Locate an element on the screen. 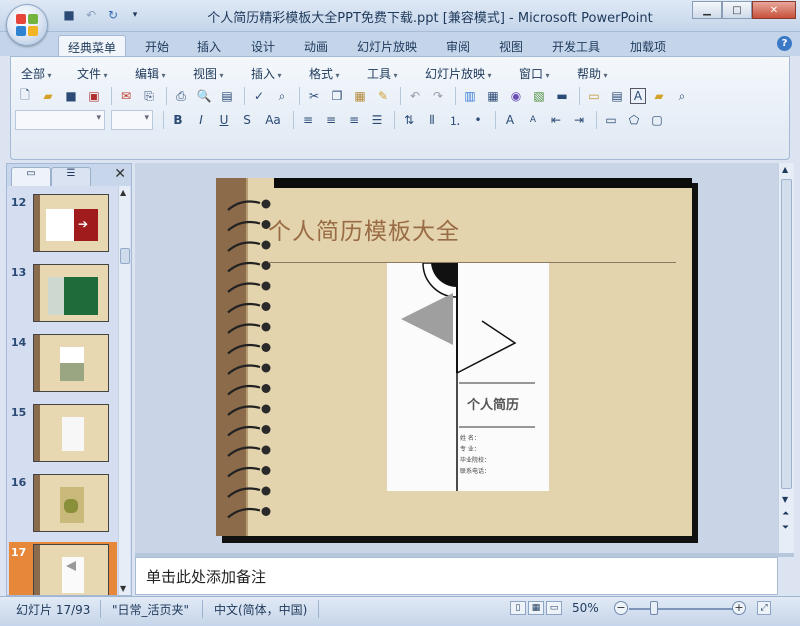 The image size is (800, 626). minimize-button: ▁ is located at coordinates (707, 10).